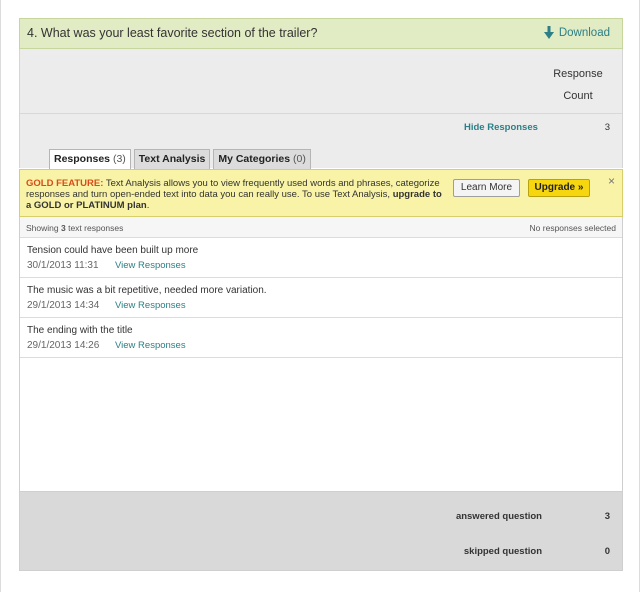  I want to click on response-date: 30/1/2013 11:31, so click(63, 265).